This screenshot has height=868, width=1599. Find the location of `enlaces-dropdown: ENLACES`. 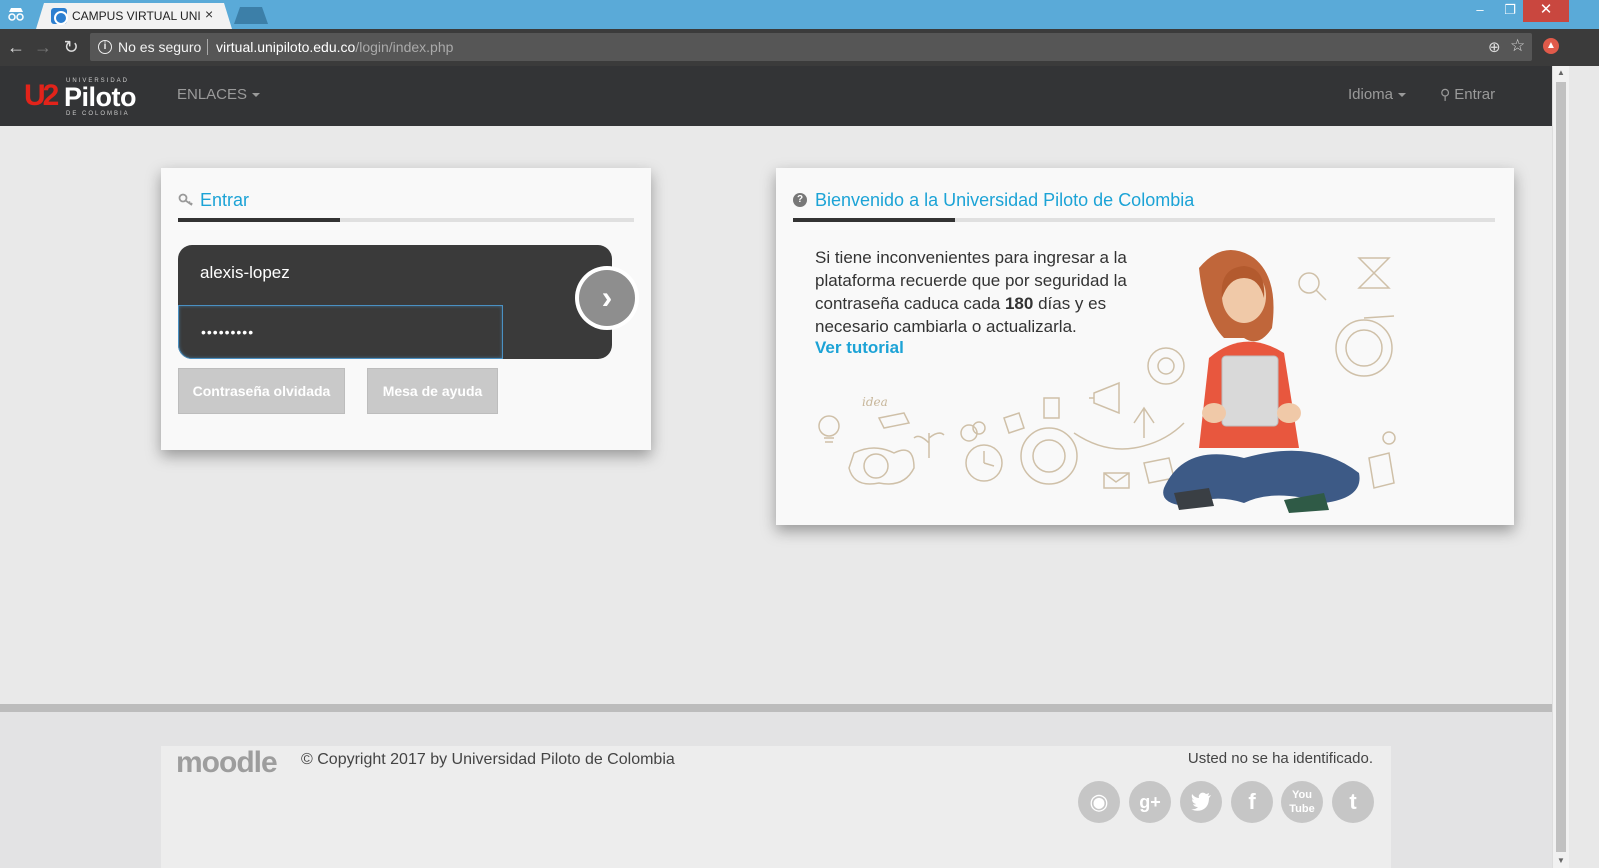

enlaces-dropdown: ENLACES is located at coordinates (219, 94).